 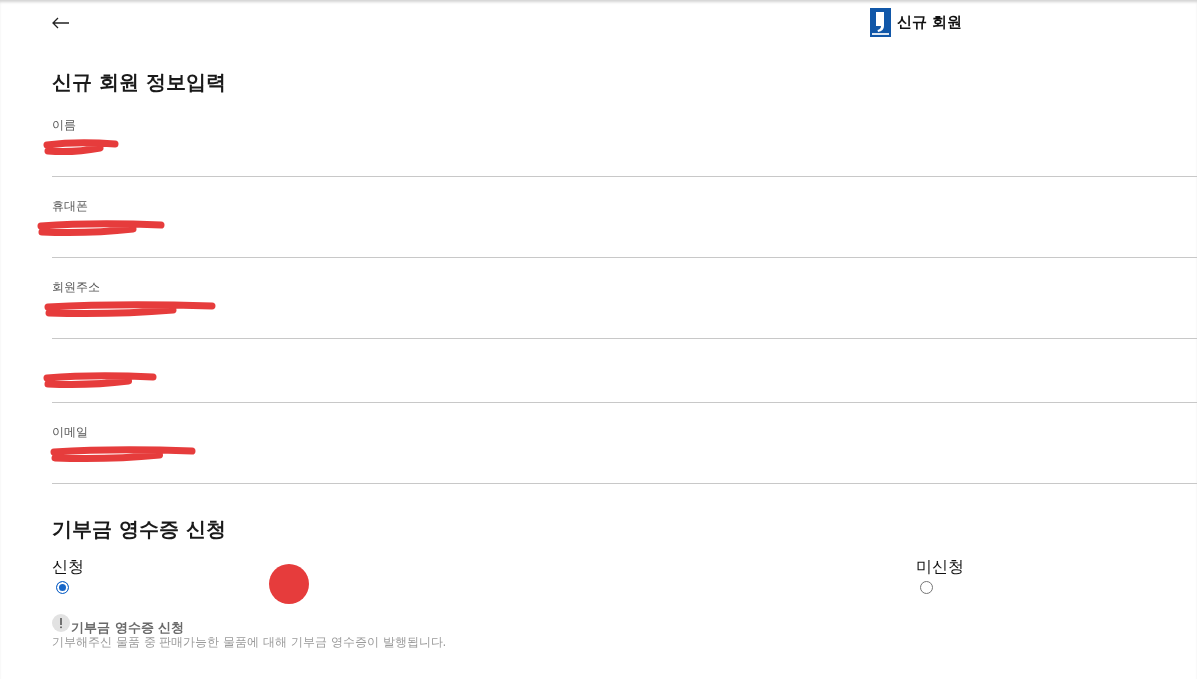 I want to click on section-heading: 기부금 영수증 신청, so click(x=139, y=529).